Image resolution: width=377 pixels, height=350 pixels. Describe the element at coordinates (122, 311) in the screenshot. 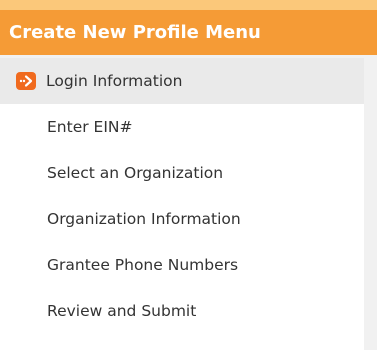

I see `menu-item-label: Review and Submit` at that location.